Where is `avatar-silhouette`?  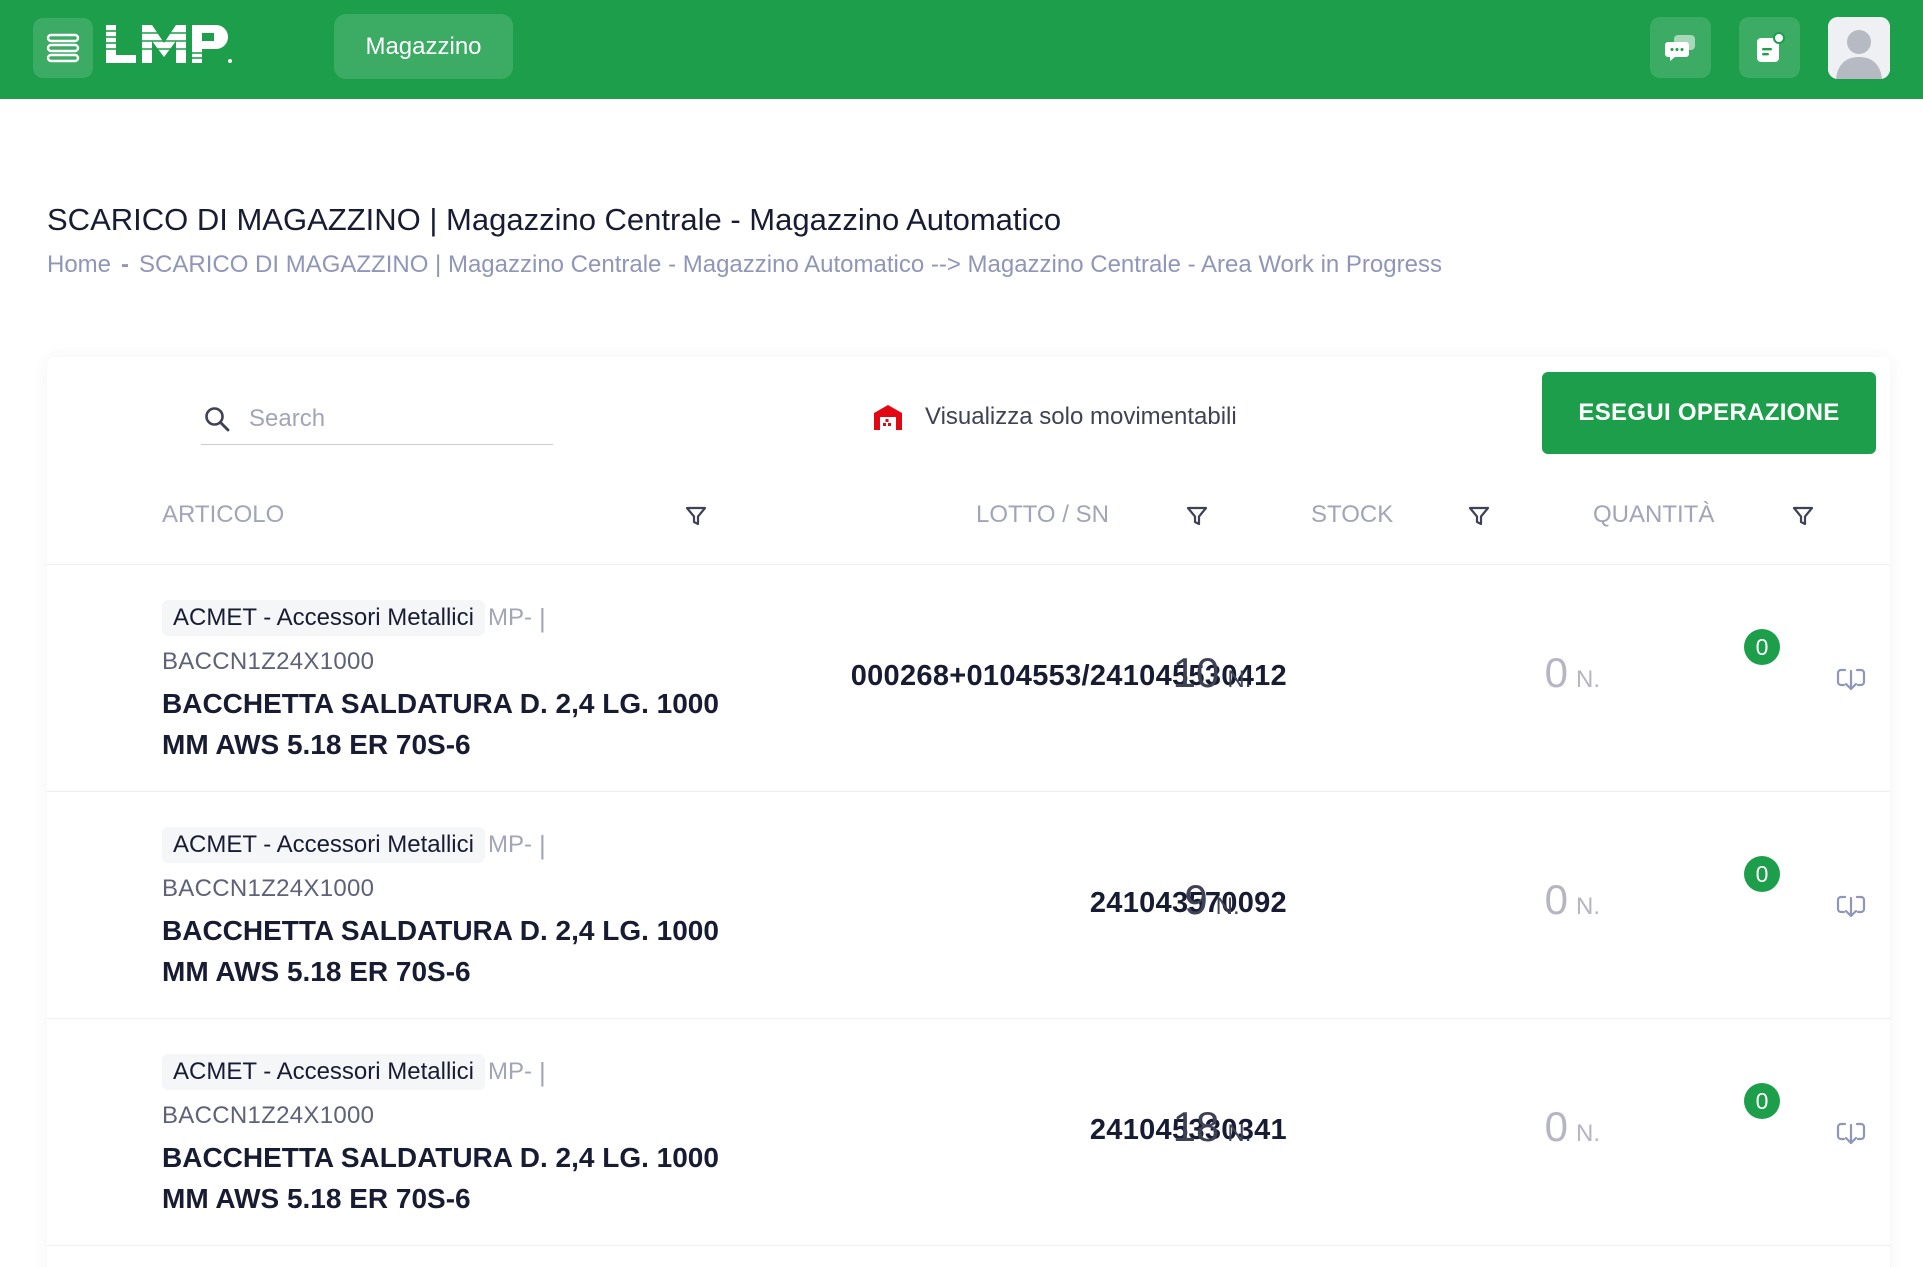 avatar-silhouette is located at coordinates (1859, 48).